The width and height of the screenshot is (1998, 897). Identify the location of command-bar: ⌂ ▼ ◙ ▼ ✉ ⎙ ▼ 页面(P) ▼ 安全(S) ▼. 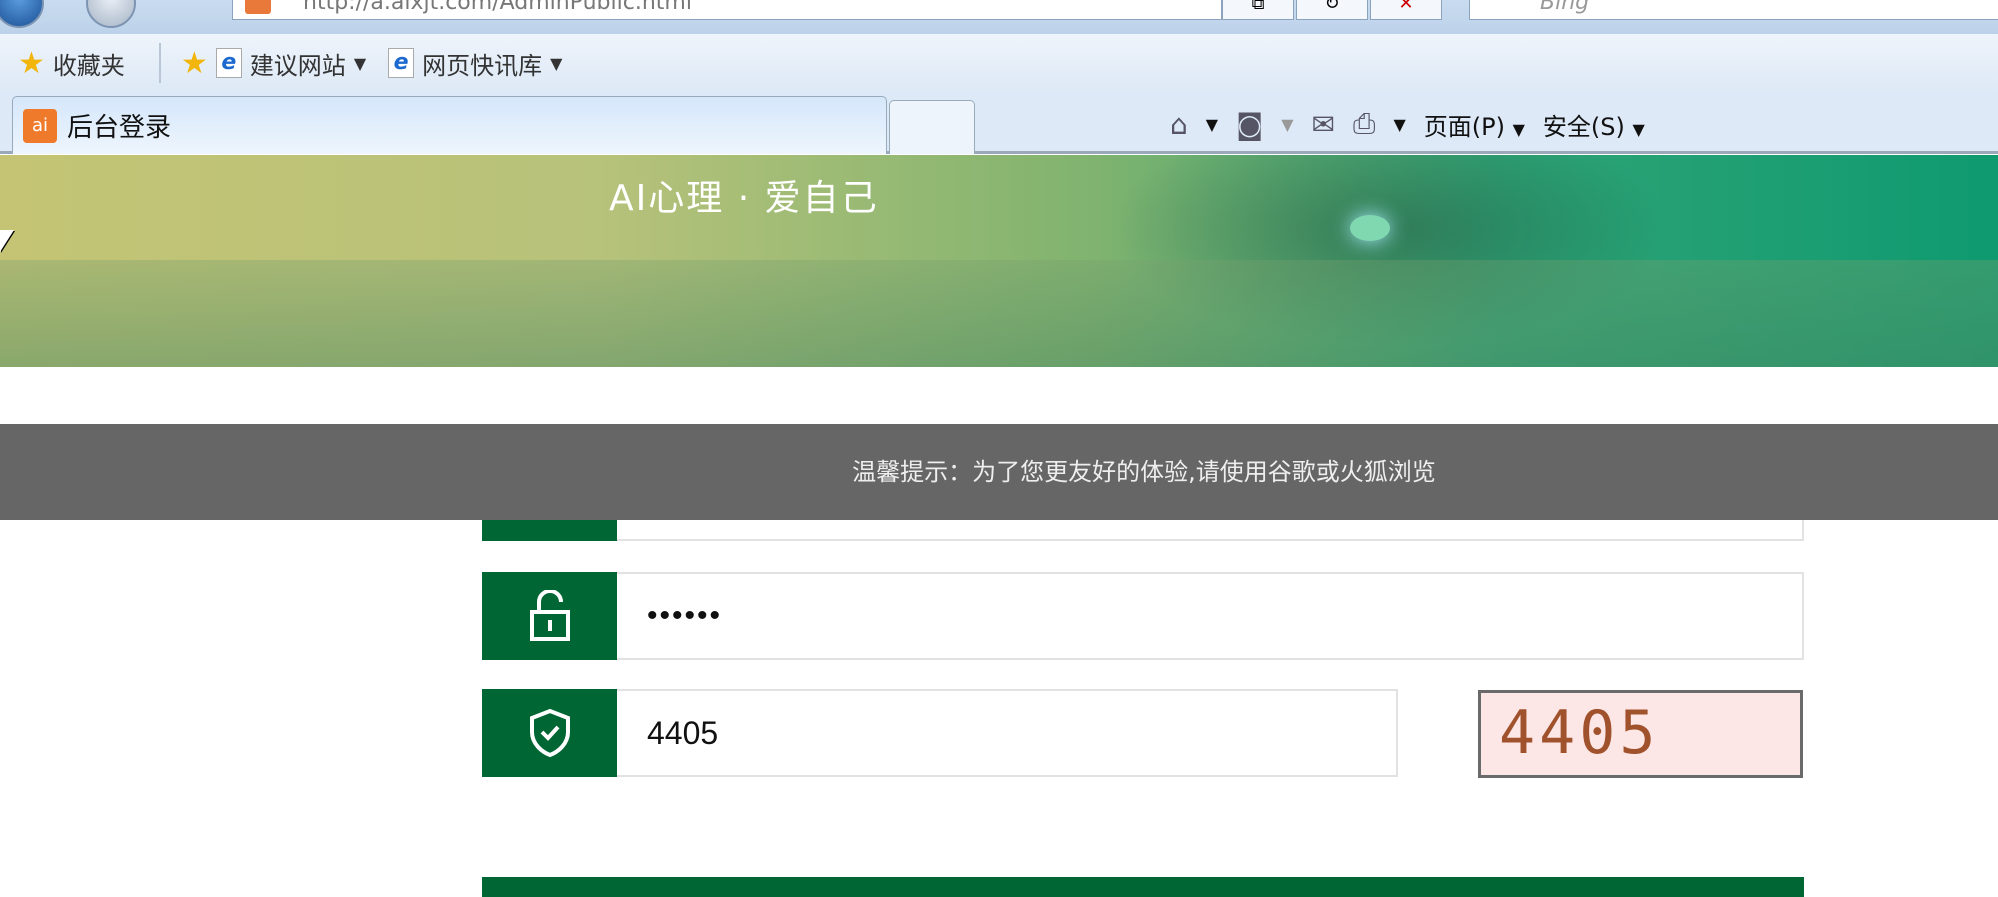
(1407, 124).